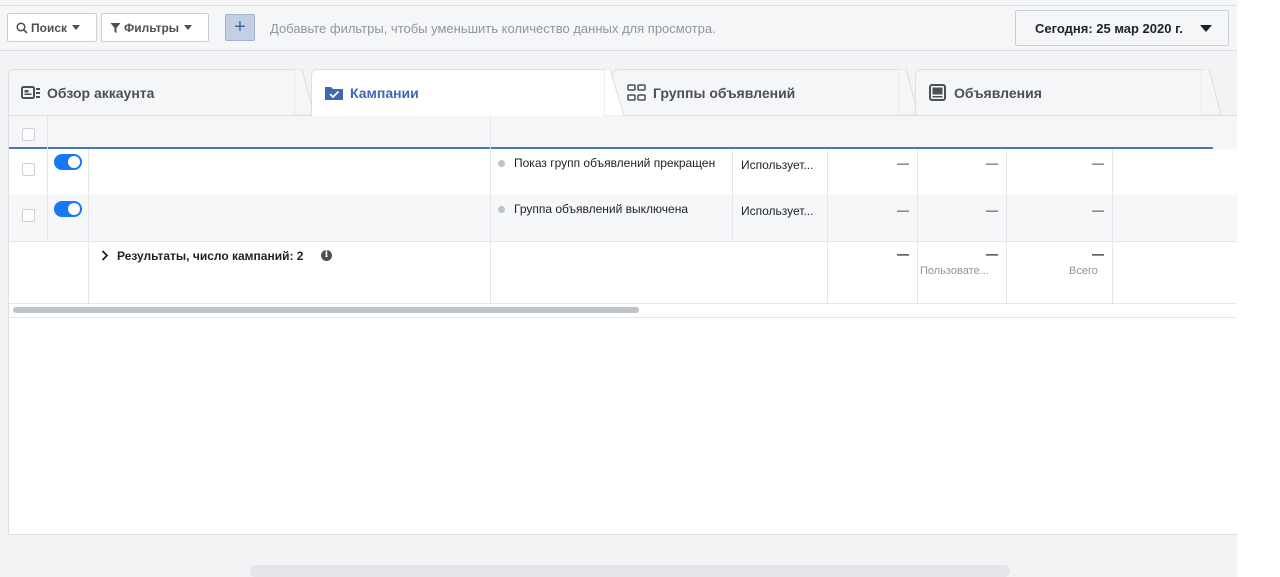 This screenshot has width=1280, height=577. Describe the element at coordinates (210, 256) in the screenshot. I see `results-summary-title: Результаты, число кампаний: 2` at that location.